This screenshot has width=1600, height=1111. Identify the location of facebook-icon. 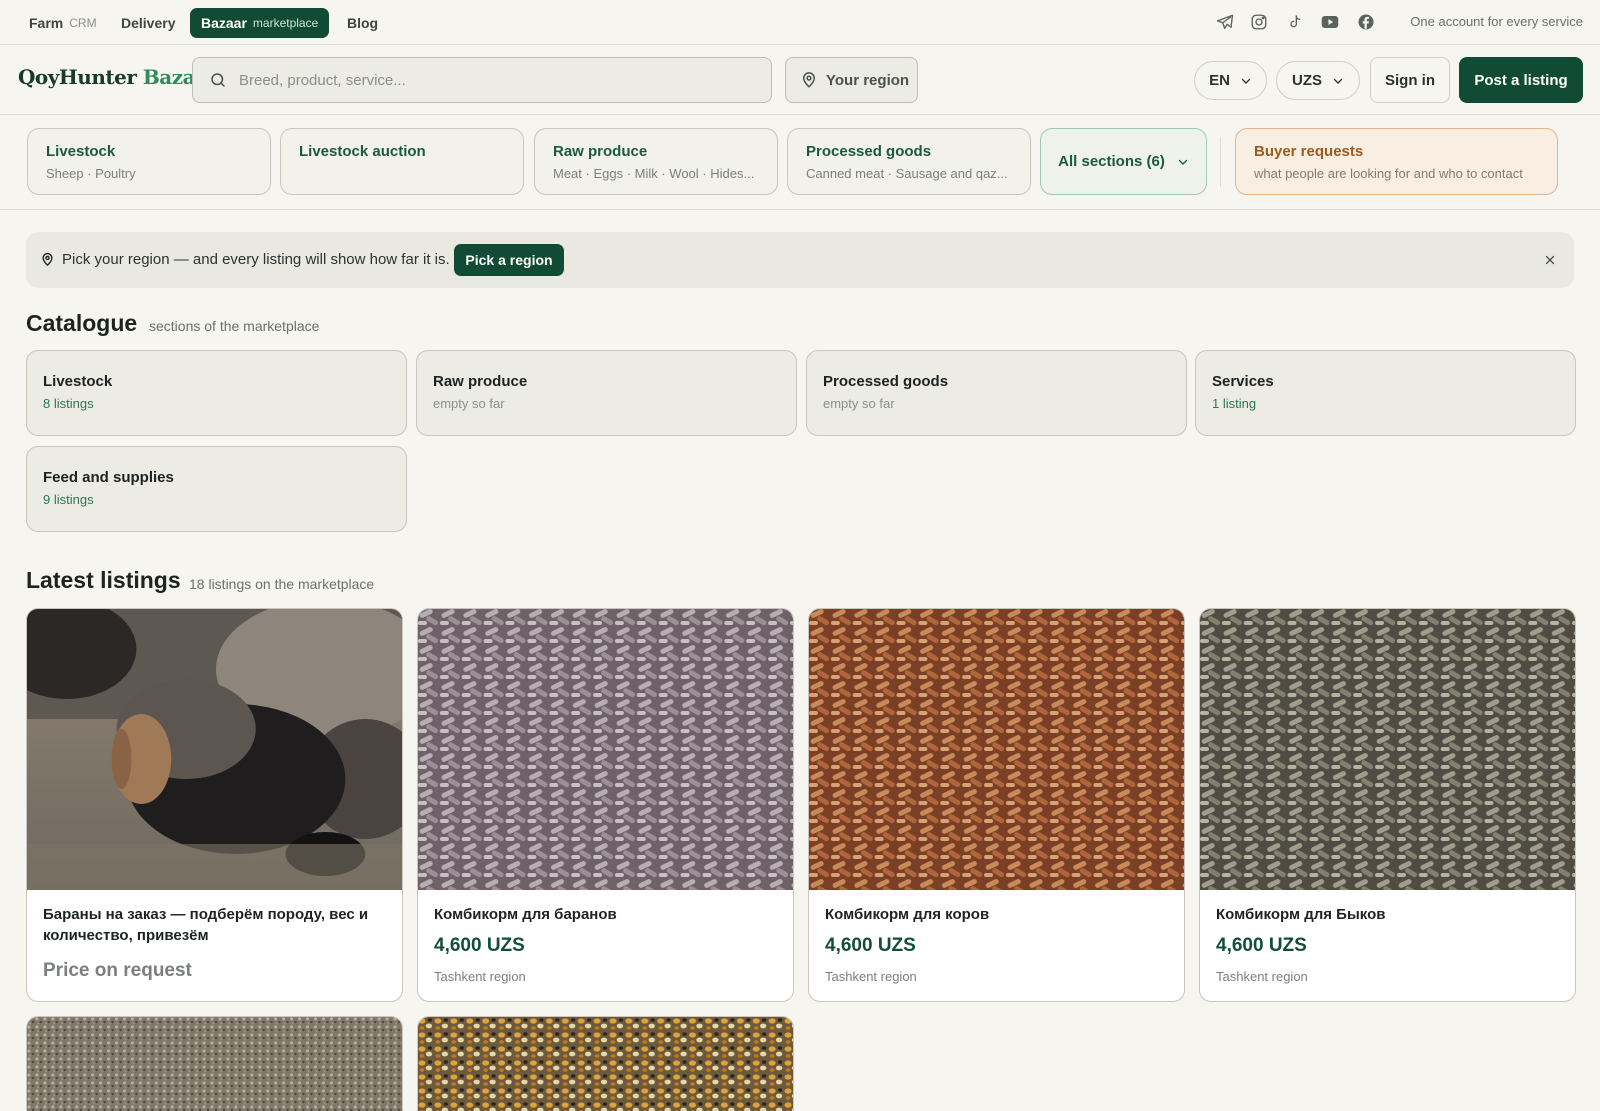
(1366, 22).